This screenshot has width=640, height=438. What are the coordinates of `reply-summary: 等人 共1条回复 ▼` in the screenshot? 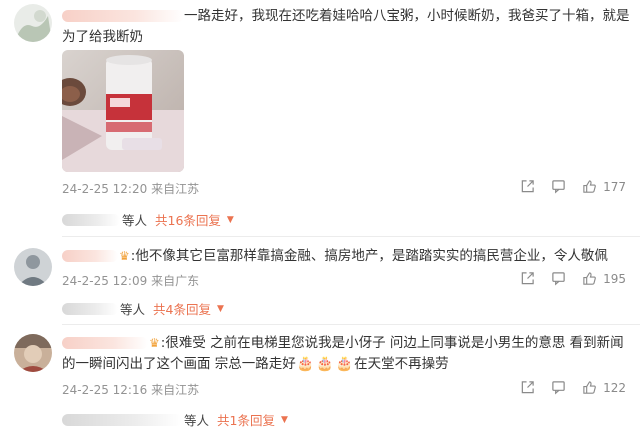 It's located at (175, 419).